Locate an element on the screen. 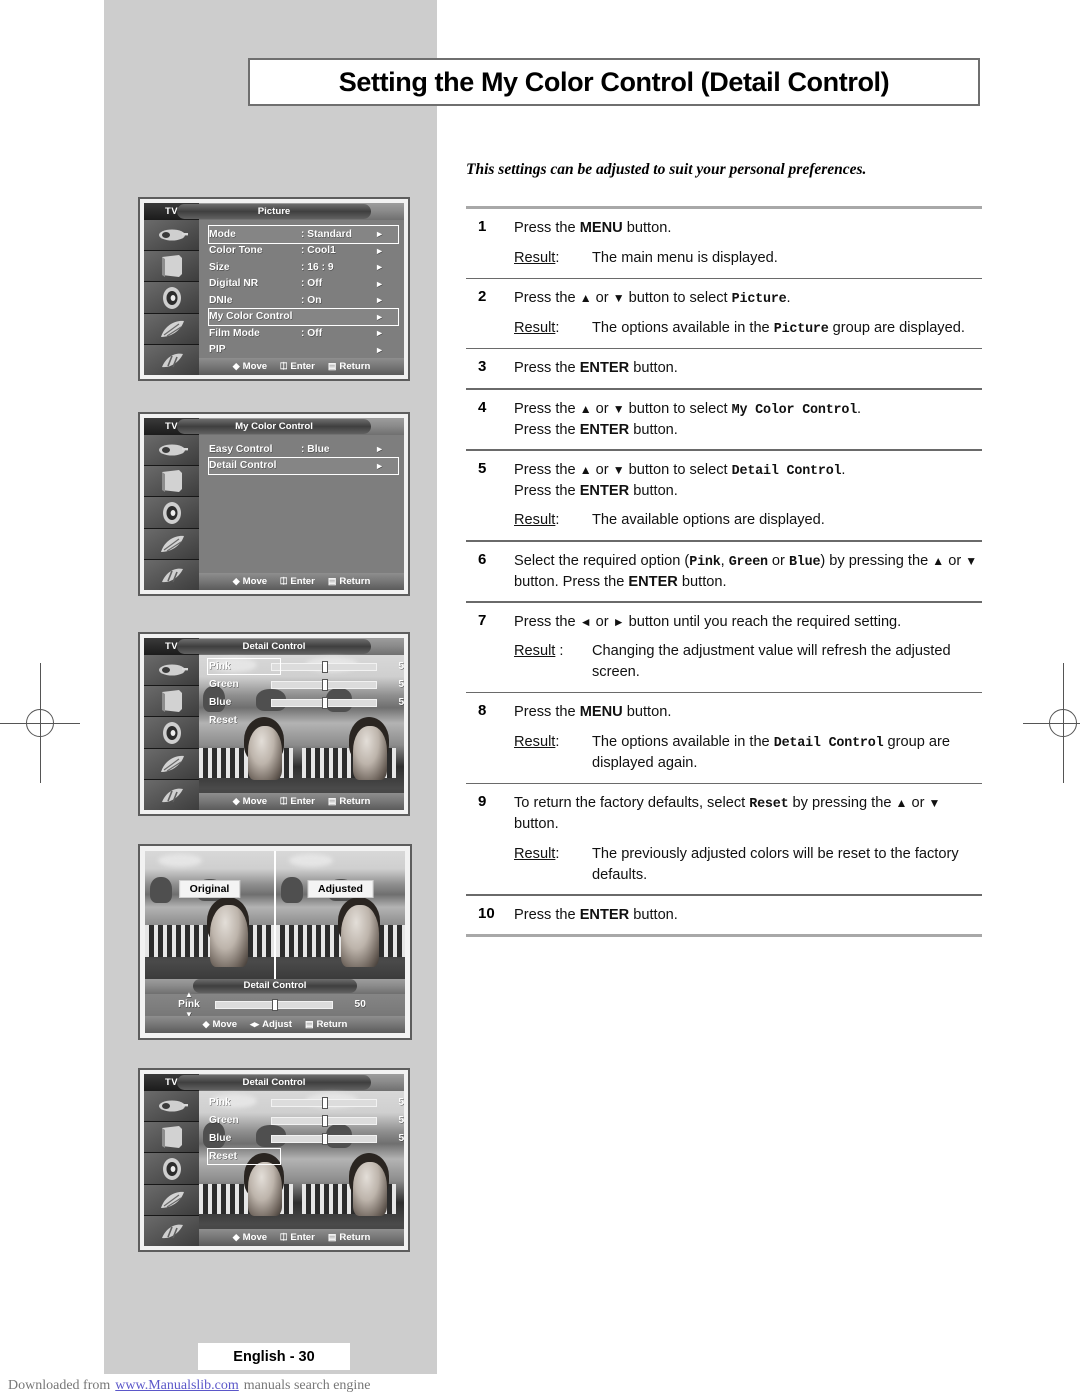 The width and height of the screenshot is (1080, 1397). compare-photos: Original Adjusted is located at coordinates (275, 915).